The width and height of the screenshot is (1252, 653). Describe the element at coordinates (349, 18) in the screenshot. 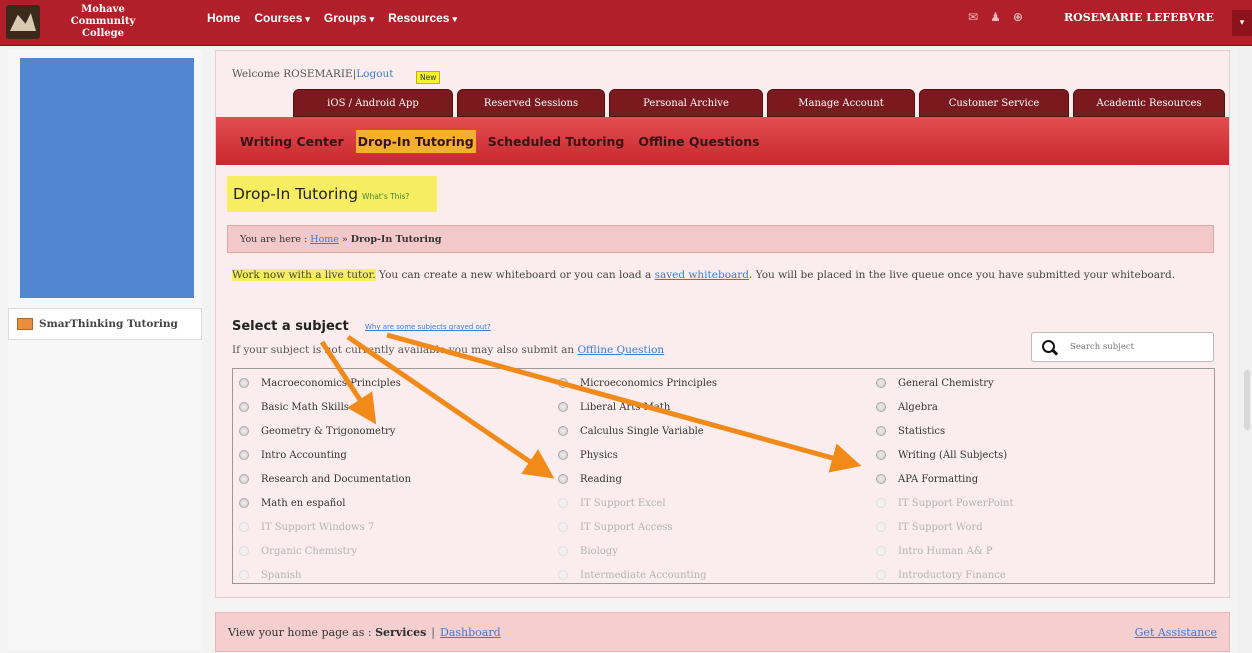

I see `nav-groups: Groups ▾` at that location.